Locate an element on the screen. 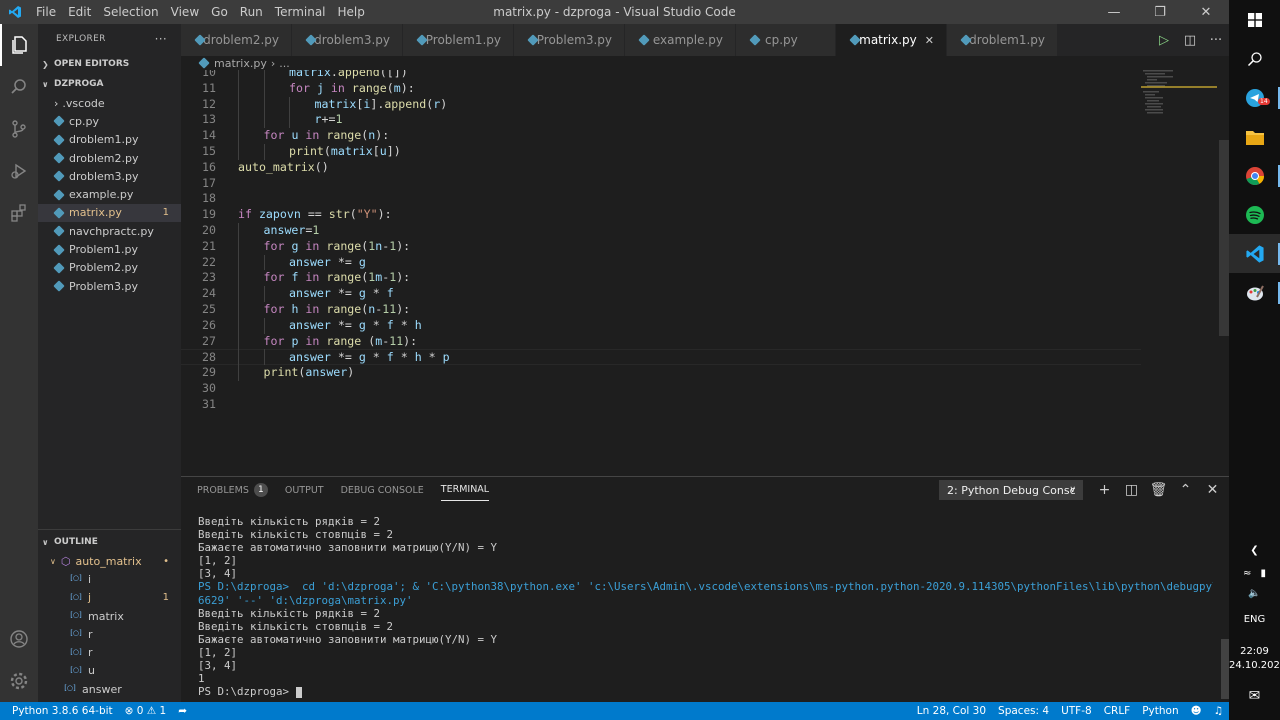  outline-item: [○] matrix is located at coordinates (109, 616).